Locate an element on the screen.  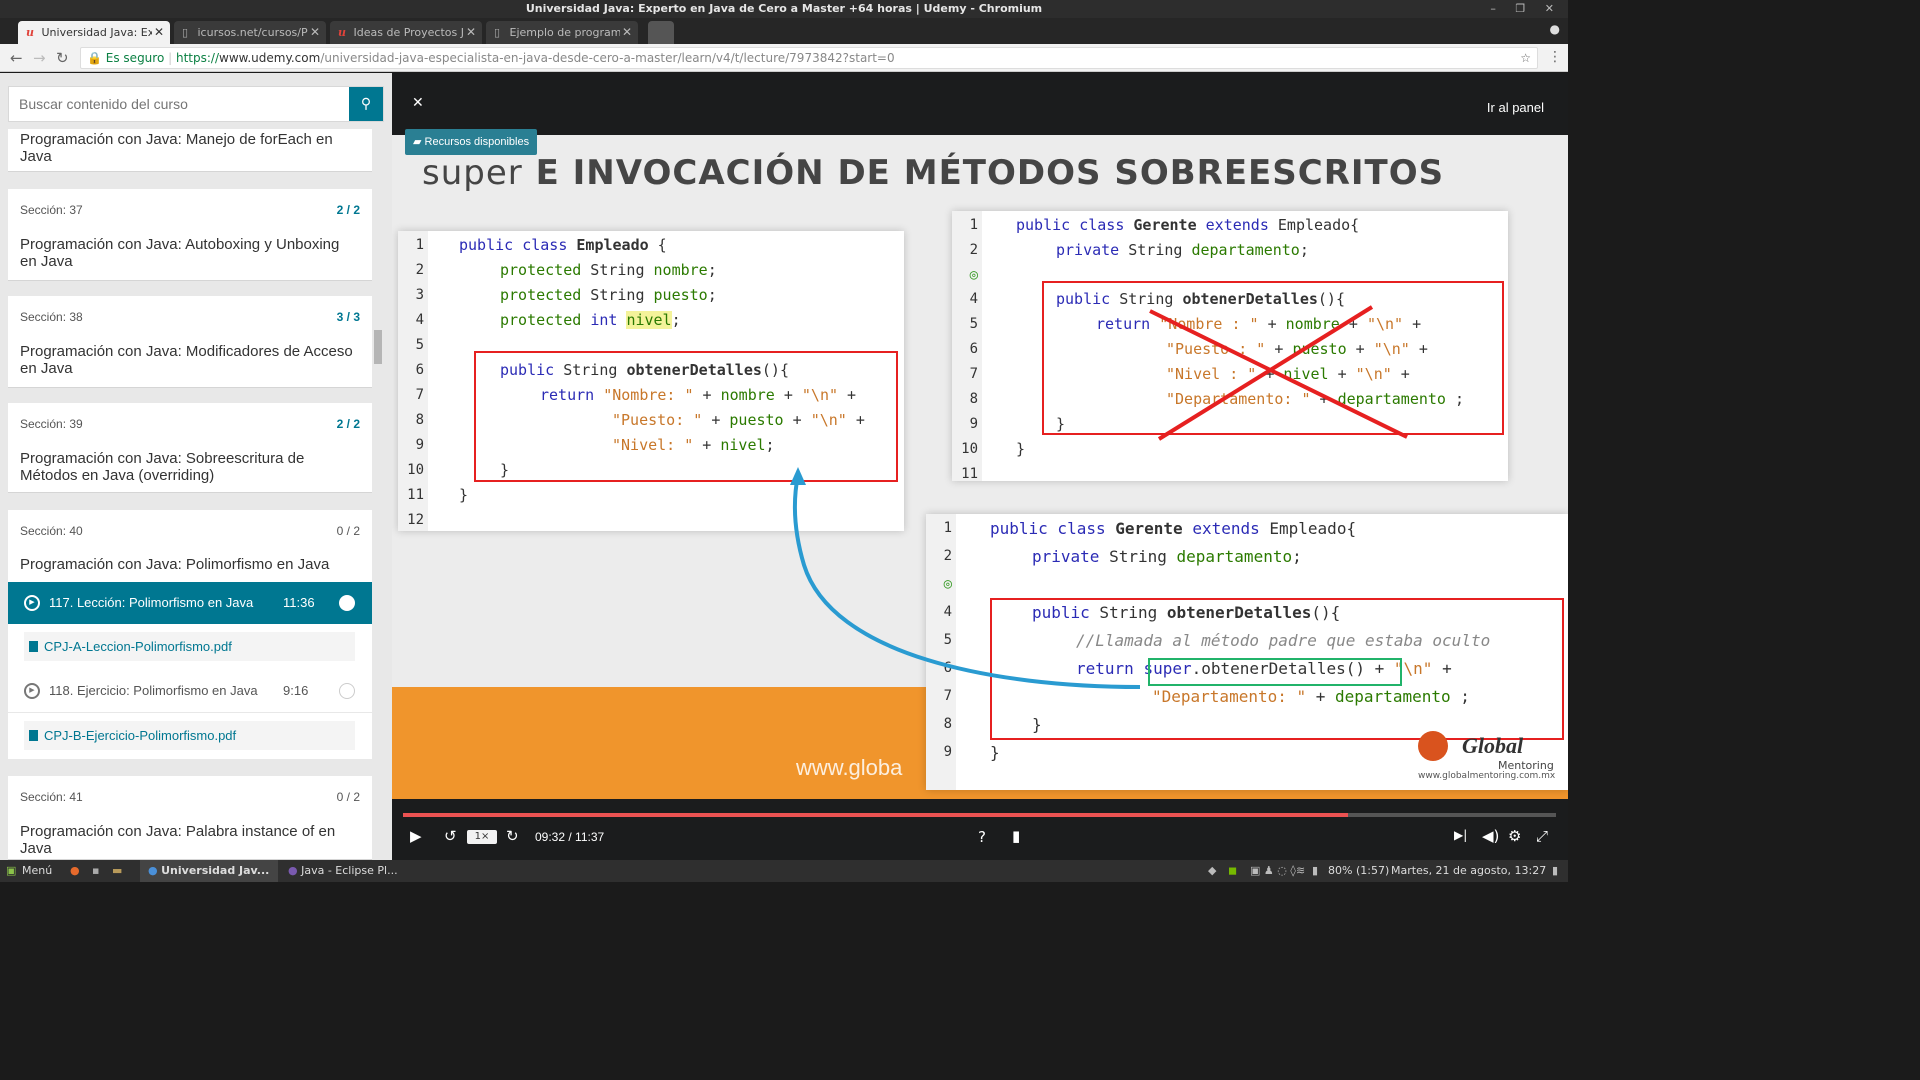
sidebar-scrollbar-thumb is located at coordinates (378, 347).